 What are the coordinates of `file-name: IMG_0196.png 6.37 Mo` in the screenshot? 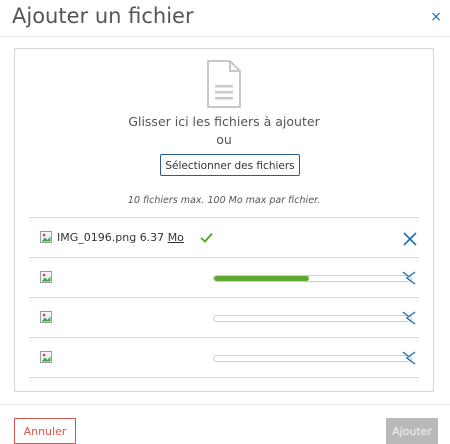 It's located at (120, 237).